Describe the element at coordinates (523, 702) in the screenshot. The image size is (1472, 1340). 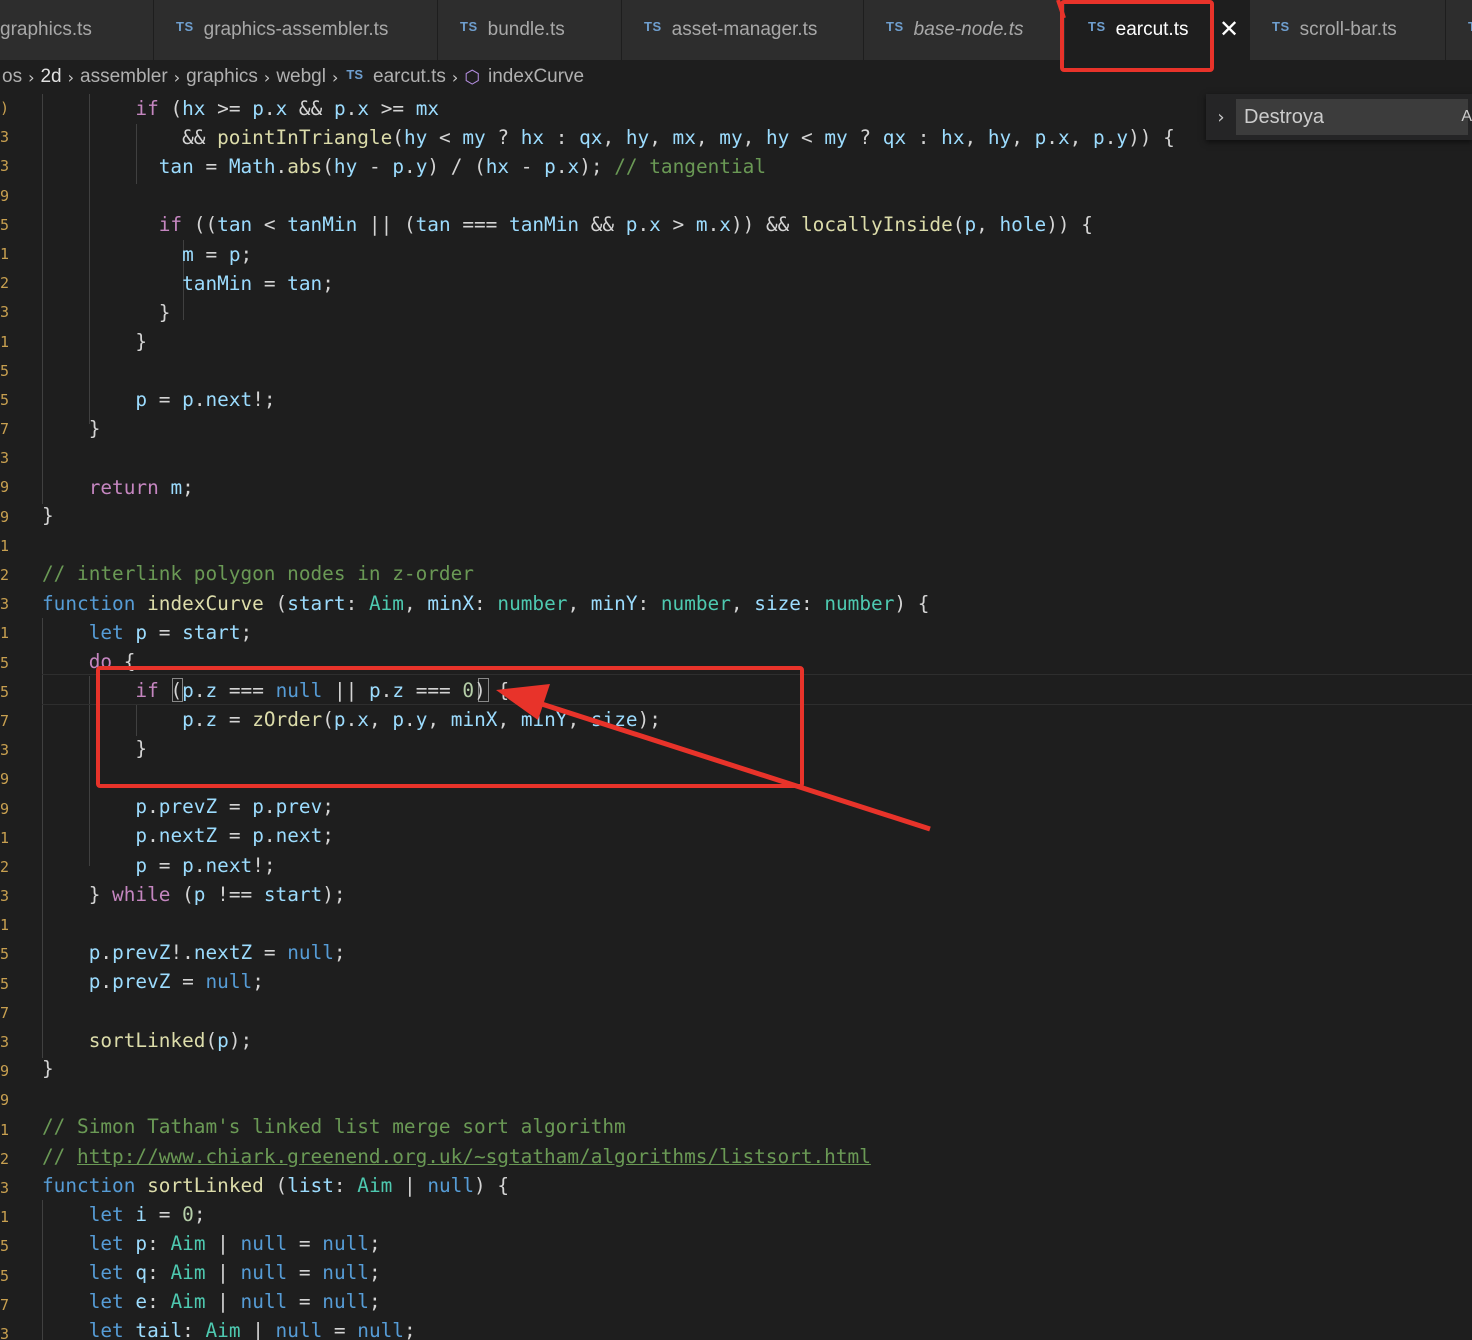
I see `annotation-arrow-head` at that location.